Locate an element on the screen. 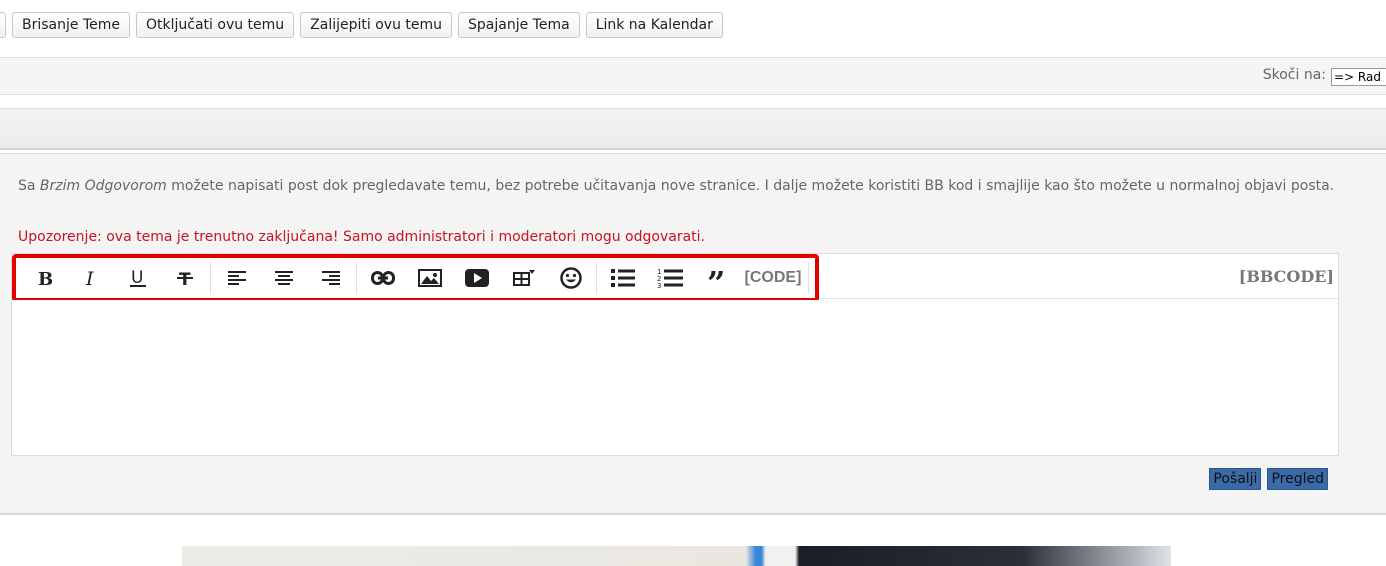  video-icon is located at coordinates (476, 278).